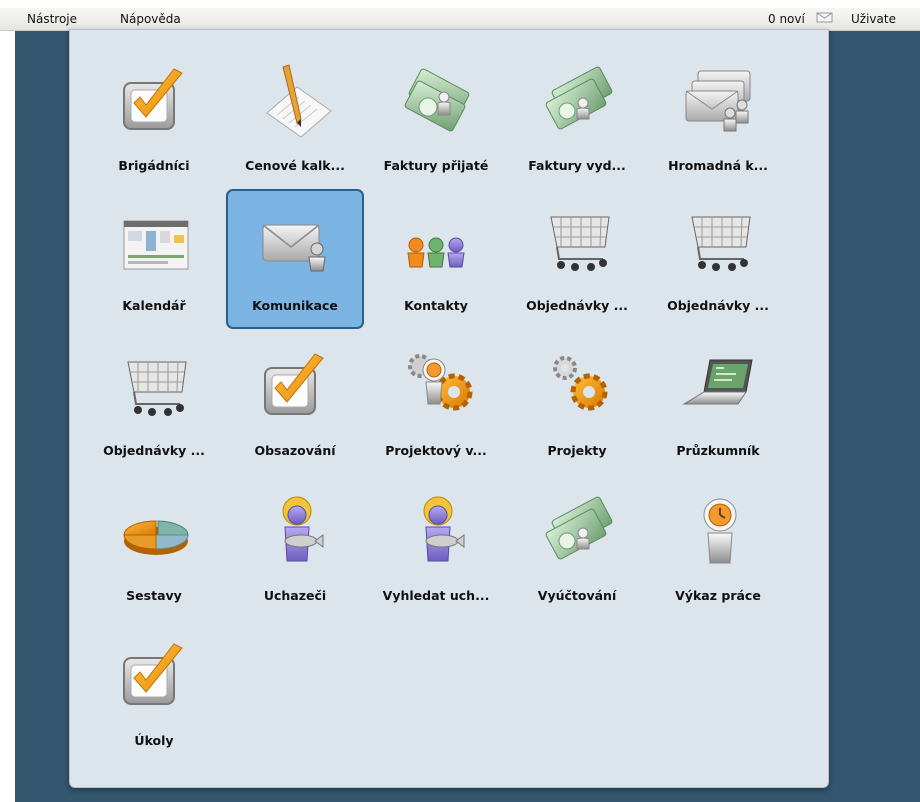 The height and width of the screenshot is (802, 920). I want to click on app-tile-komunikace: Komunikace, so click(295, 259).